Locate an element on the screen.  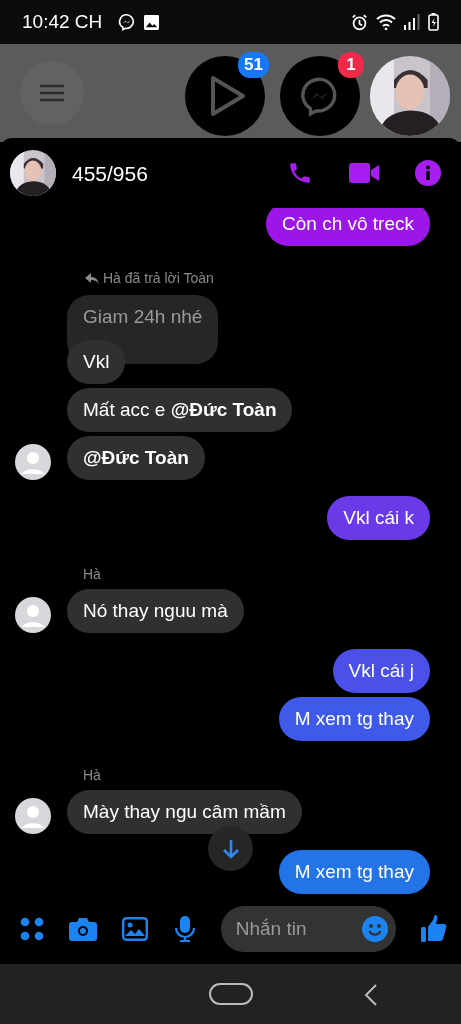
reply-note: Hà đã trả lời Toàn is located at coordinates (158, 279).